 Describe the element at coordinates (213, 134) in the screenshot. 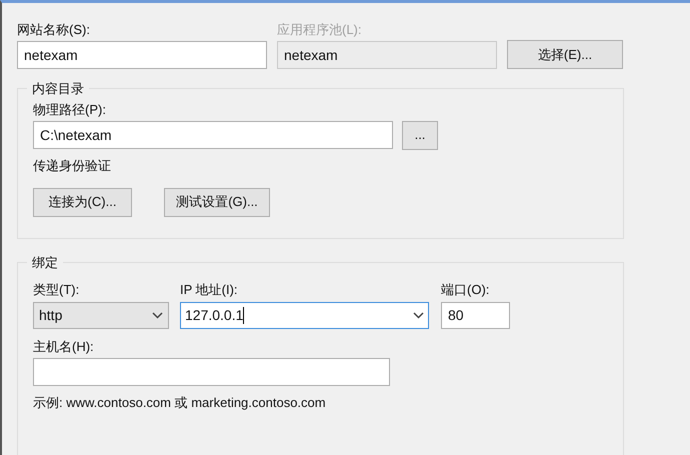

I see `physical-path-field: C:\netexam` at that location.